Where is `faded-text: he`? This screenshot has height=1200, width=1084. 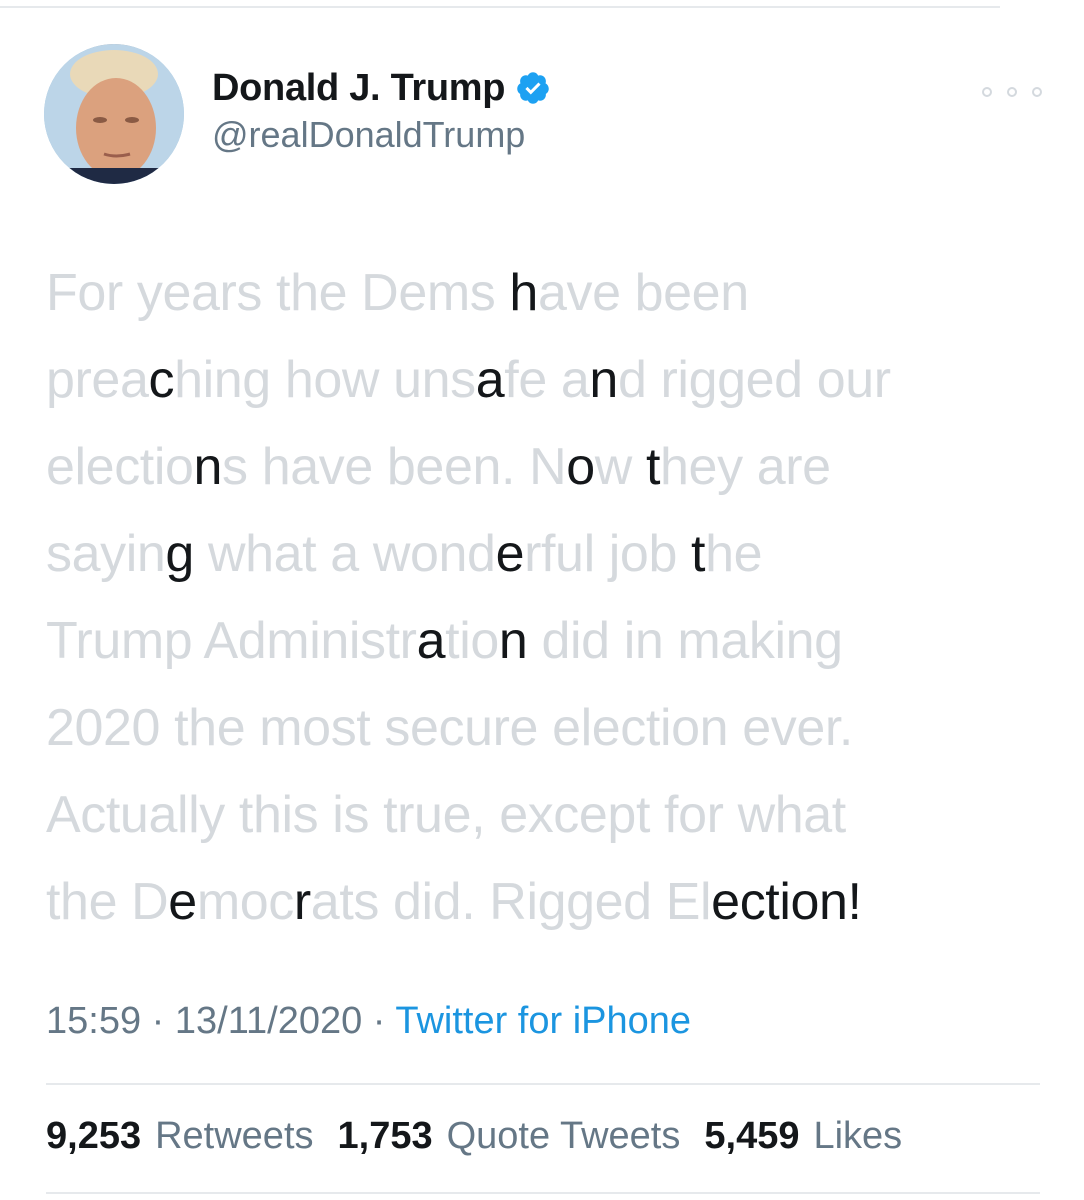
faded-text: he is located at coordinates (734, 554).